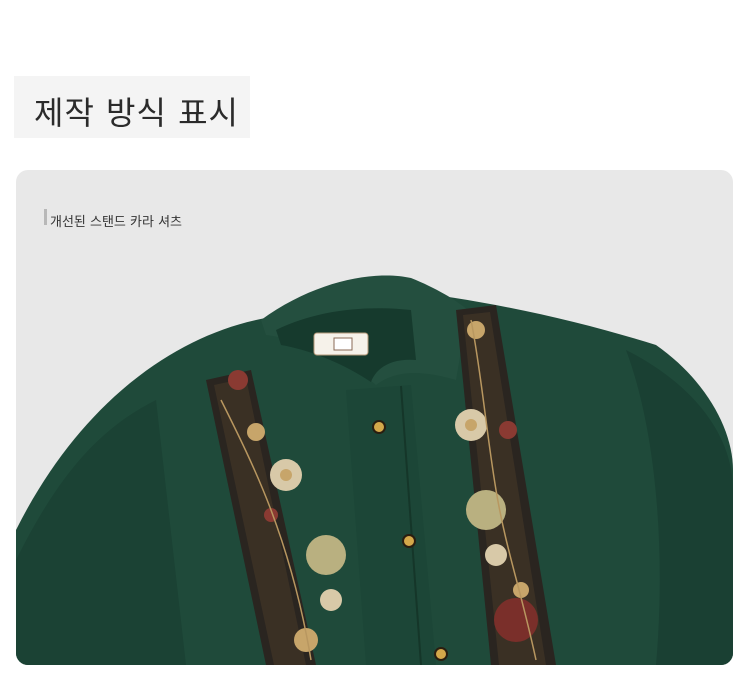  What do you see at coordinates (136, 113) in the screenshot?
I see `page-title: 제작 방식 표시` at bounding box center [136, 113].